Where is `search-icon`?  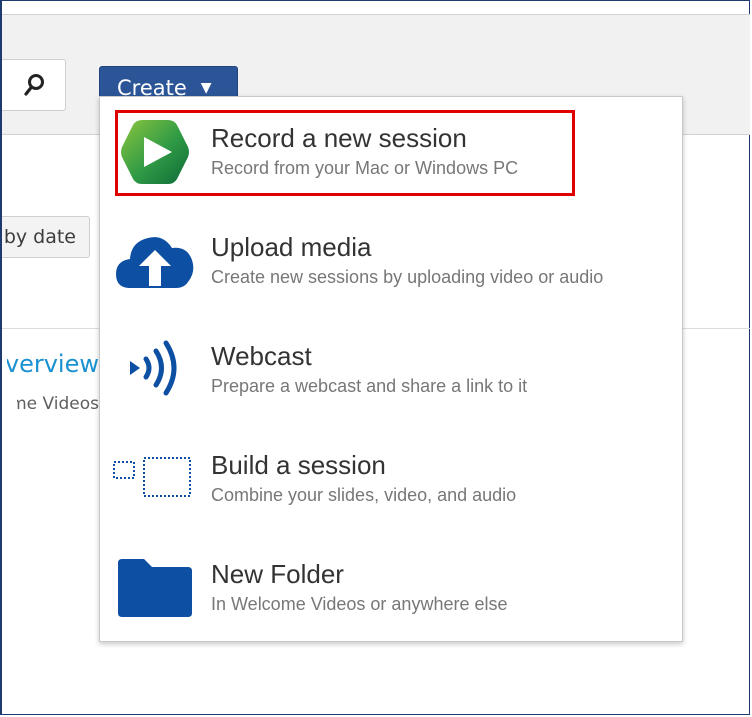 search-icon is located at coordinates (34, 85).